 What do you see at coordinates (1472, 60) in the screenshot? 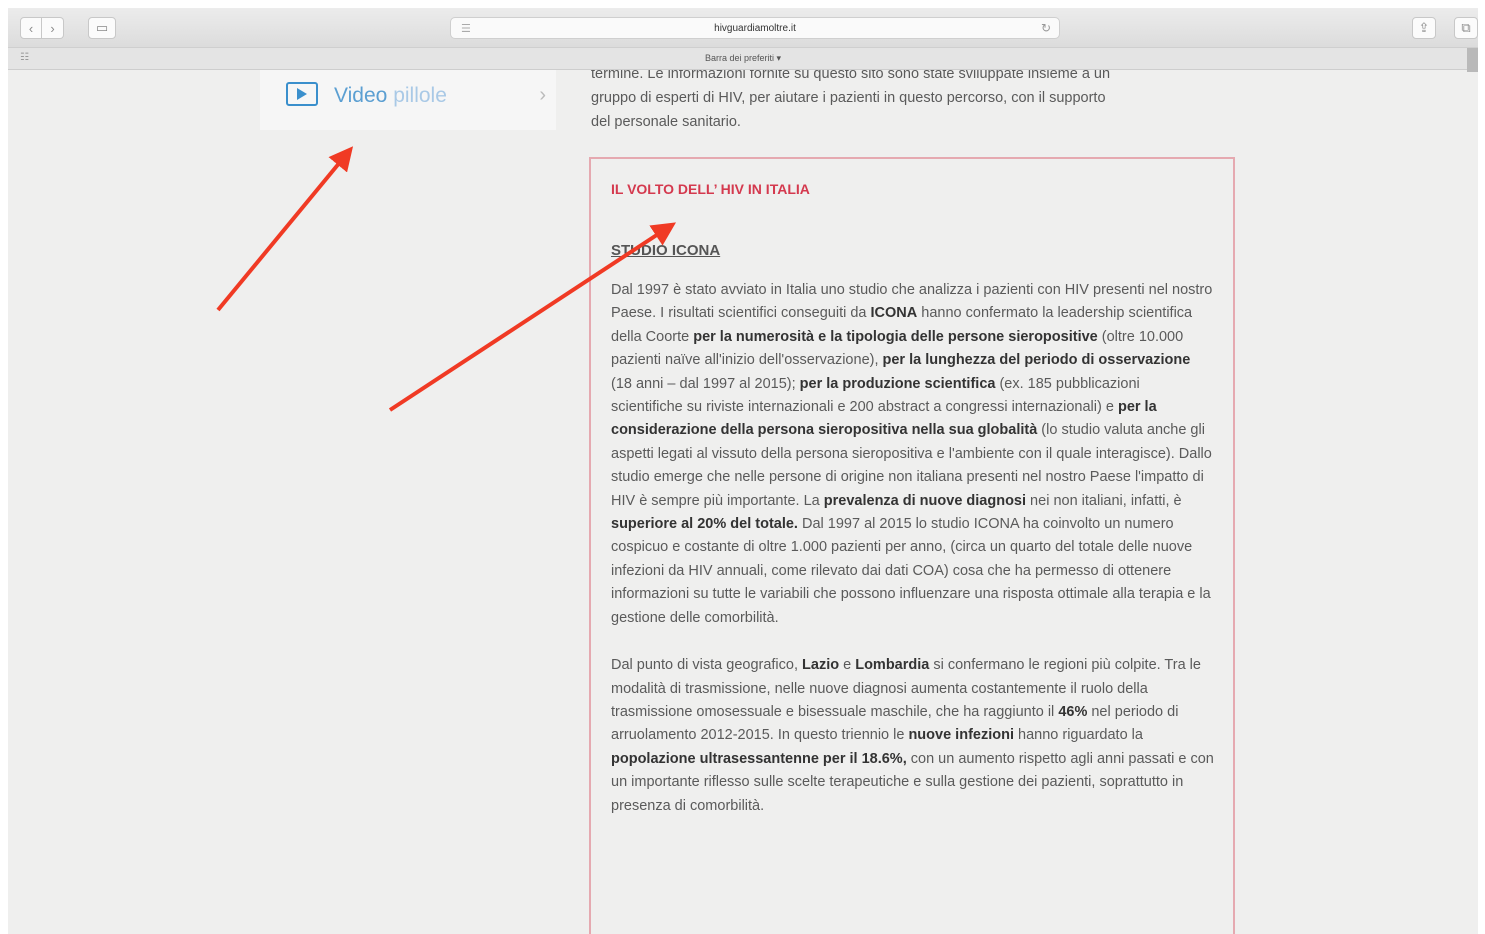
I see `scrollbar-thumb` at bounding box center [1472, 60].